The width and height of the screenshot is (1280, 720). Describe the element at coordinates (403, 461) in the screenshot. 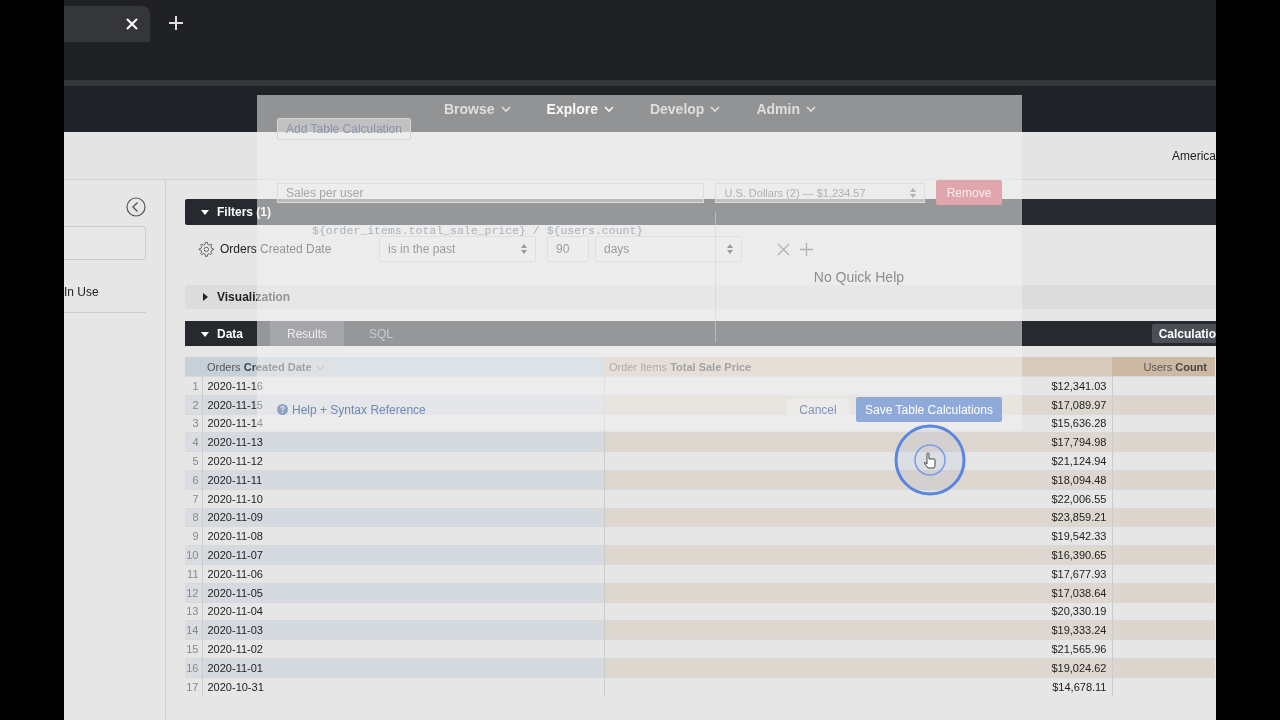

I see `table-cell: 2020-11-12` at that location.